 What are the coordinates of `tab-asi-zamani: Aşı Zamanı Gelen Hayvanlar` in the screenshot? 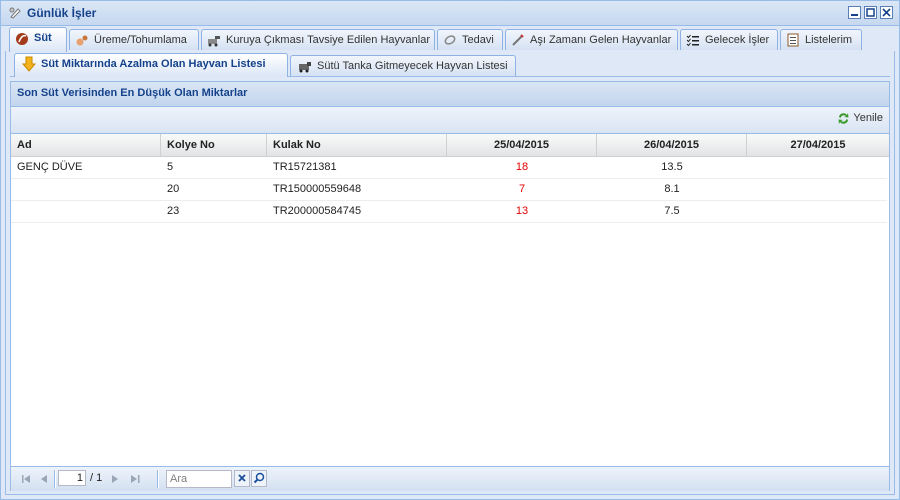 It's located at (591, 39).